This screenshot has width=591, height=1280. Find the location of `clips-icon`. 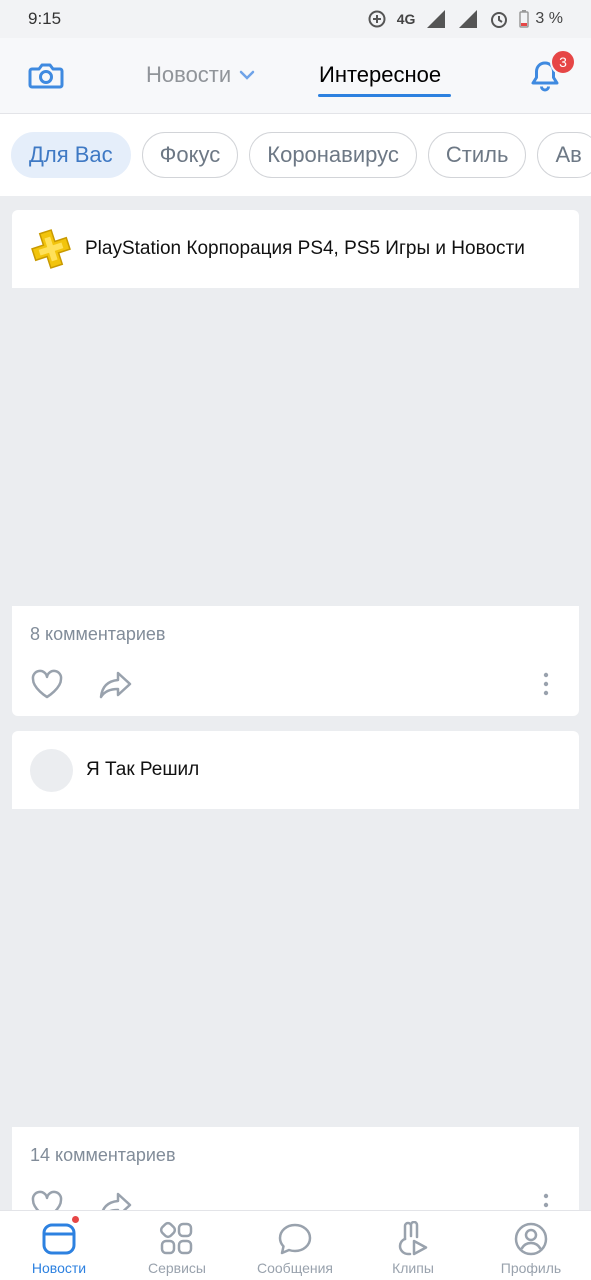

clips-icon is located at coordinates (413, 1238).